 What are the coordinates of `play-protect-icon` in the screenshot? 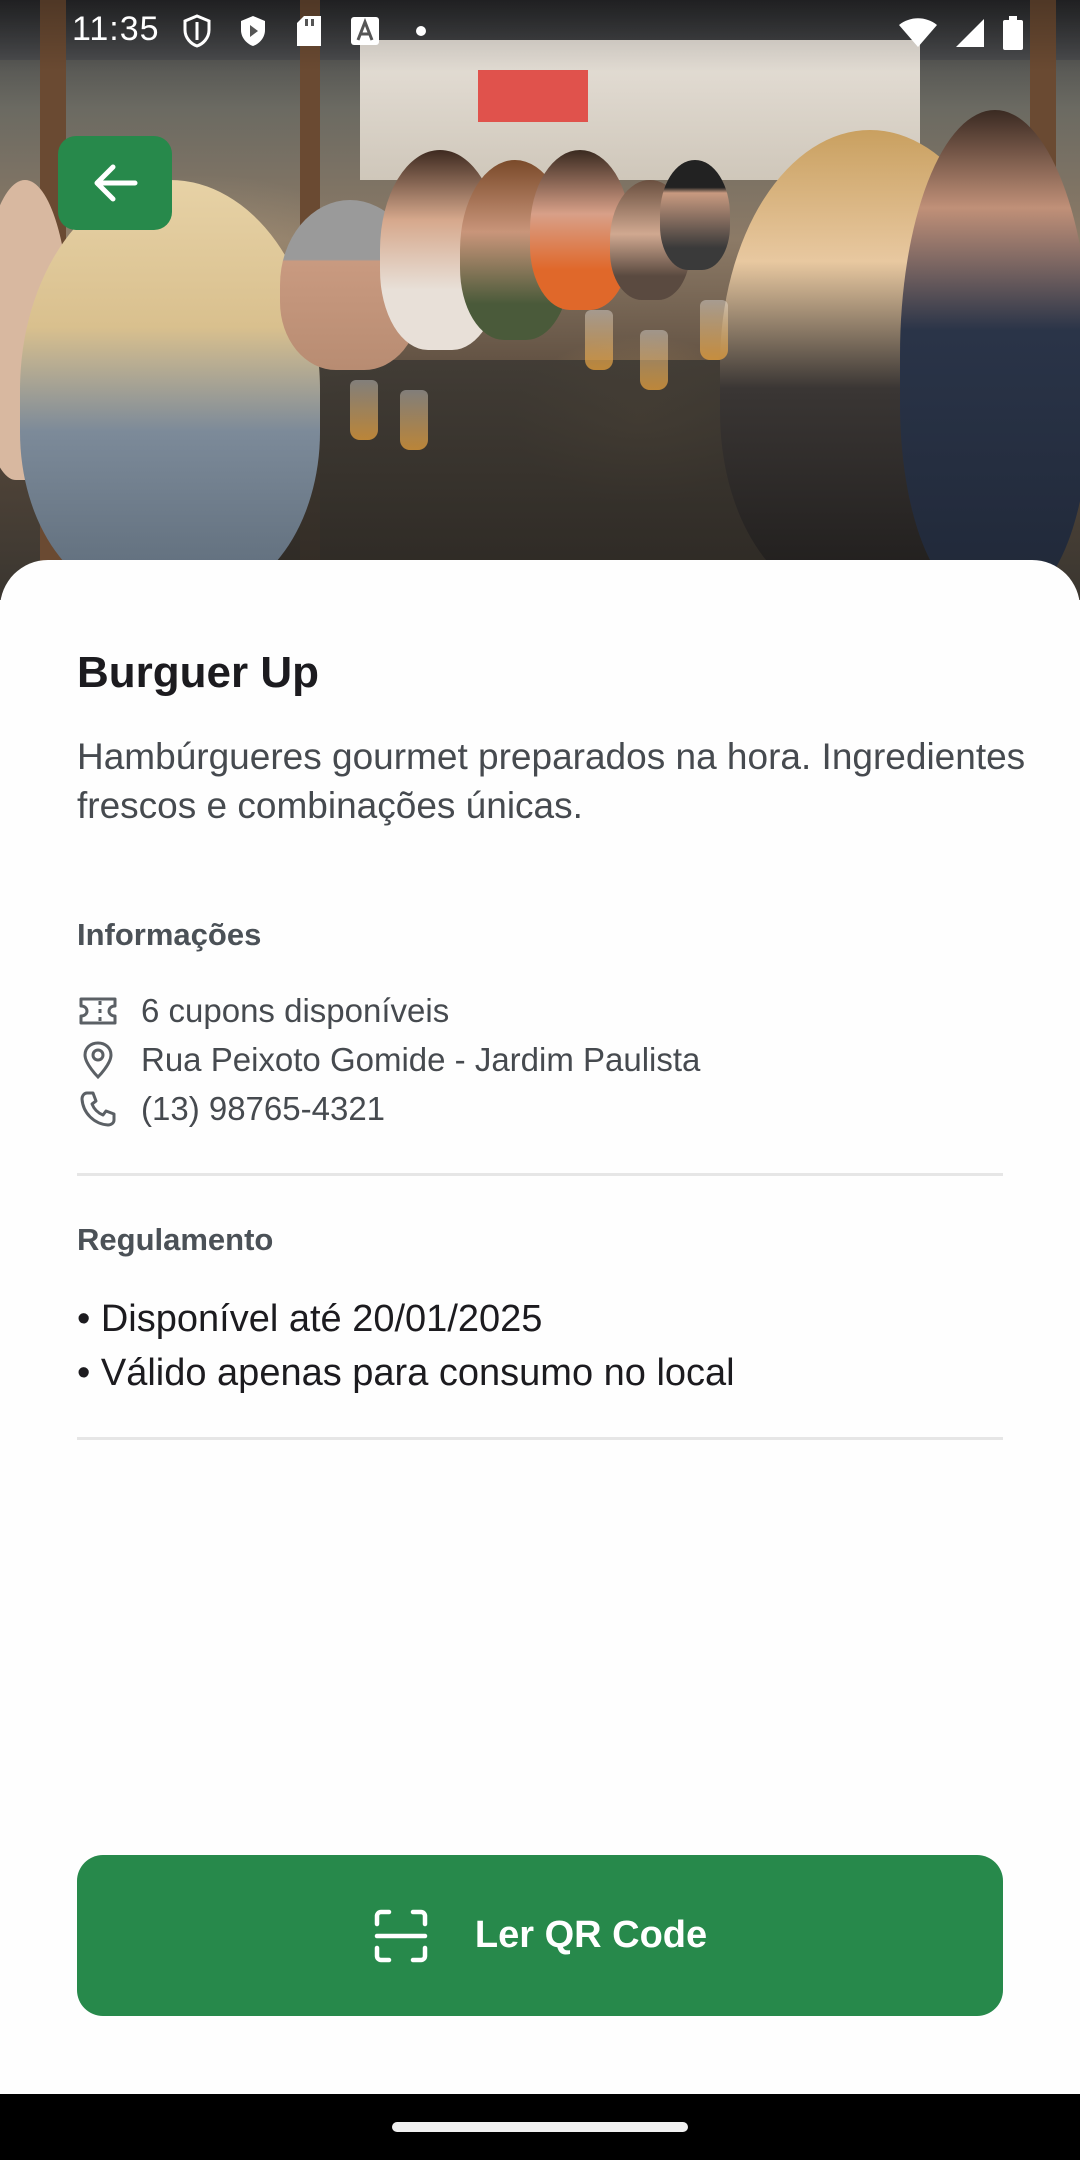 It's located at (253, 31).